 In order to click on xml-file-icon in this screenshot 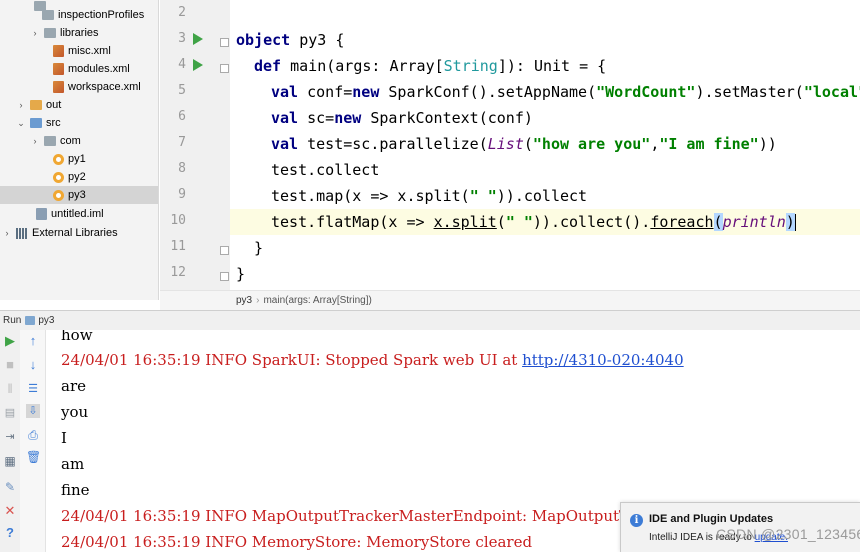, I will do `click(58, 69)`.